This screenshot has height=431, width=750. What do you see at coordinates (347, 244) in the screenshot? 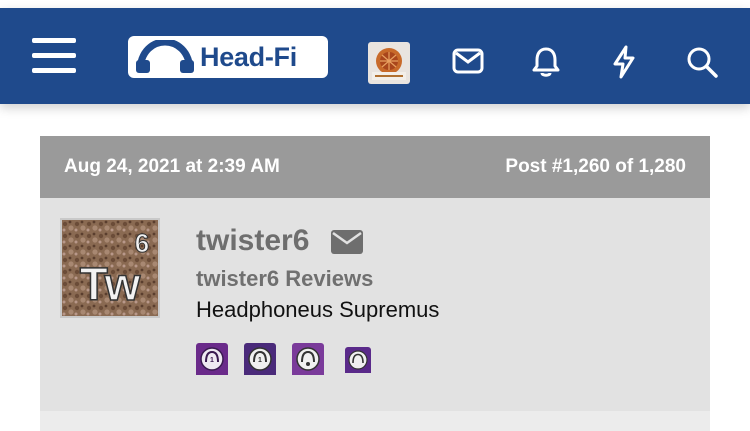
I see `message-envelope-icon` at bounding box center [347, 244].